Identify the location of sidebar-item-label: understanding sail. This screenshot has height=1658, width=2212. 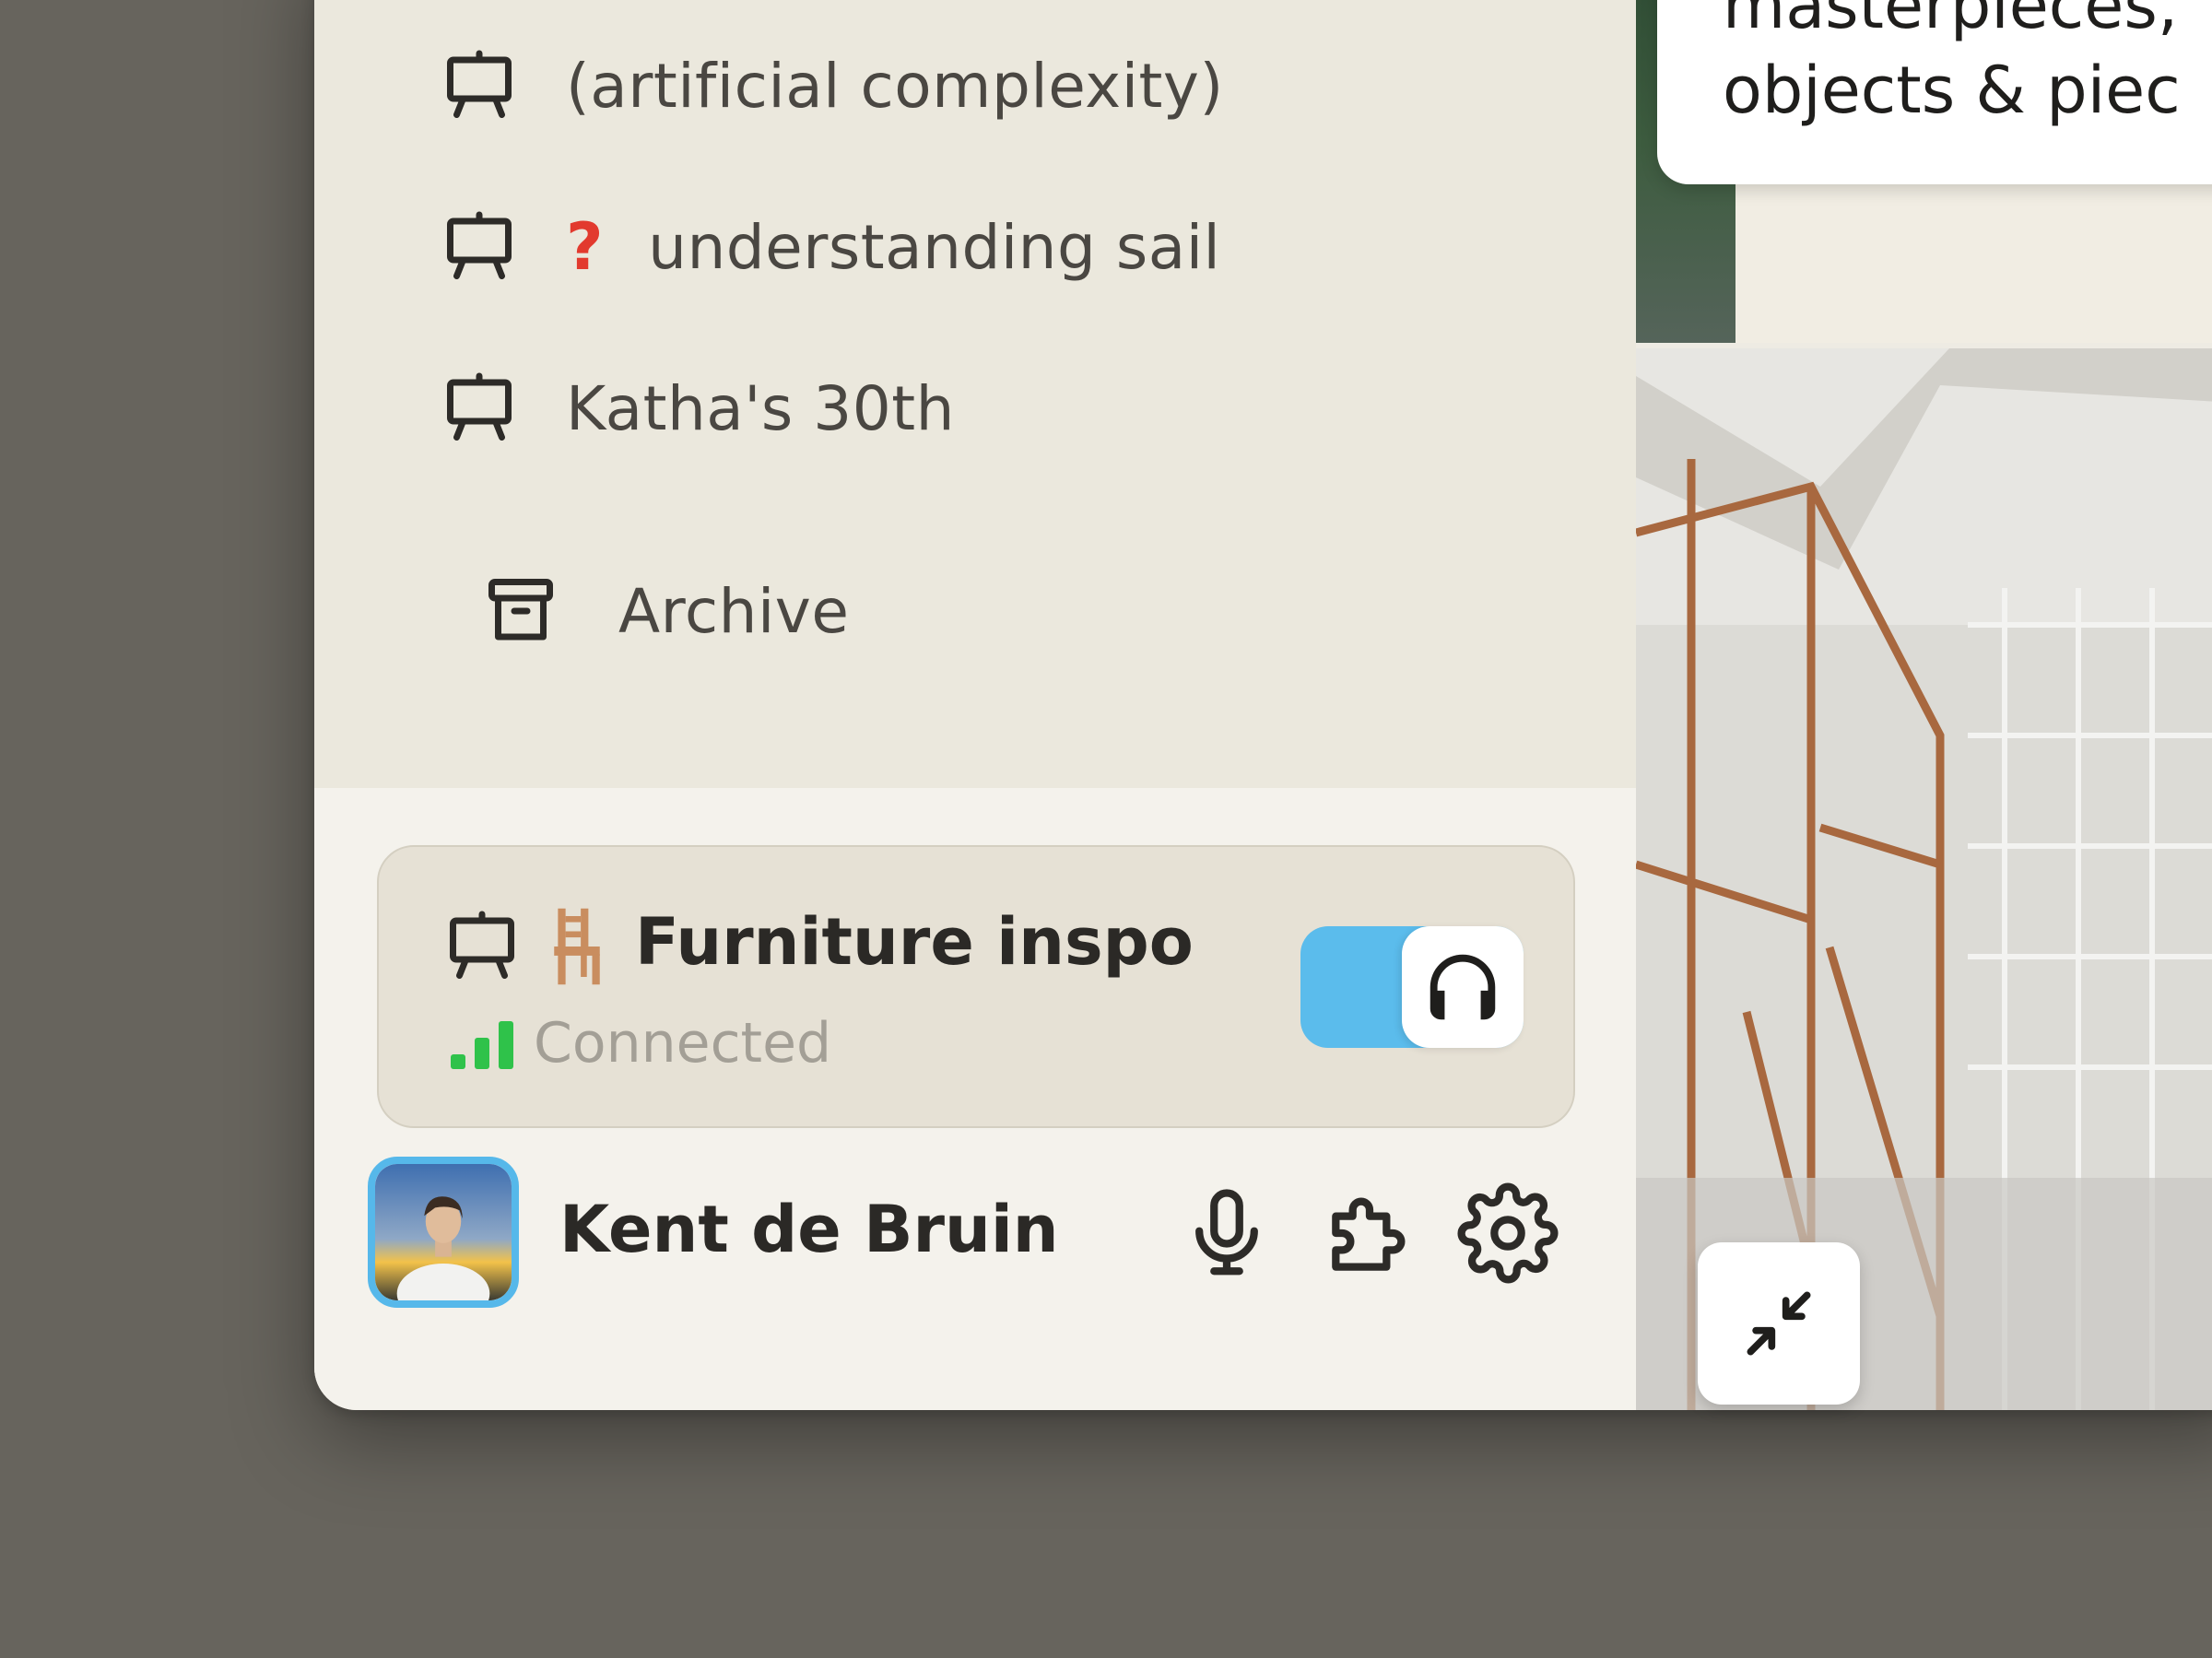
(934, 247).